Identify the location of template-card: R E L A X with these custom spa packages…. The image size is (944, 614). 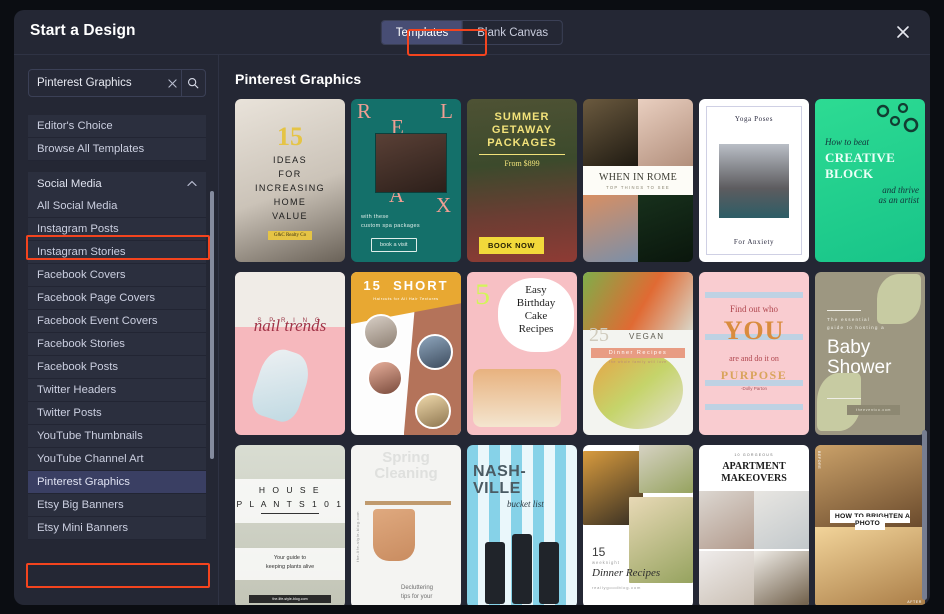
(406, 180).